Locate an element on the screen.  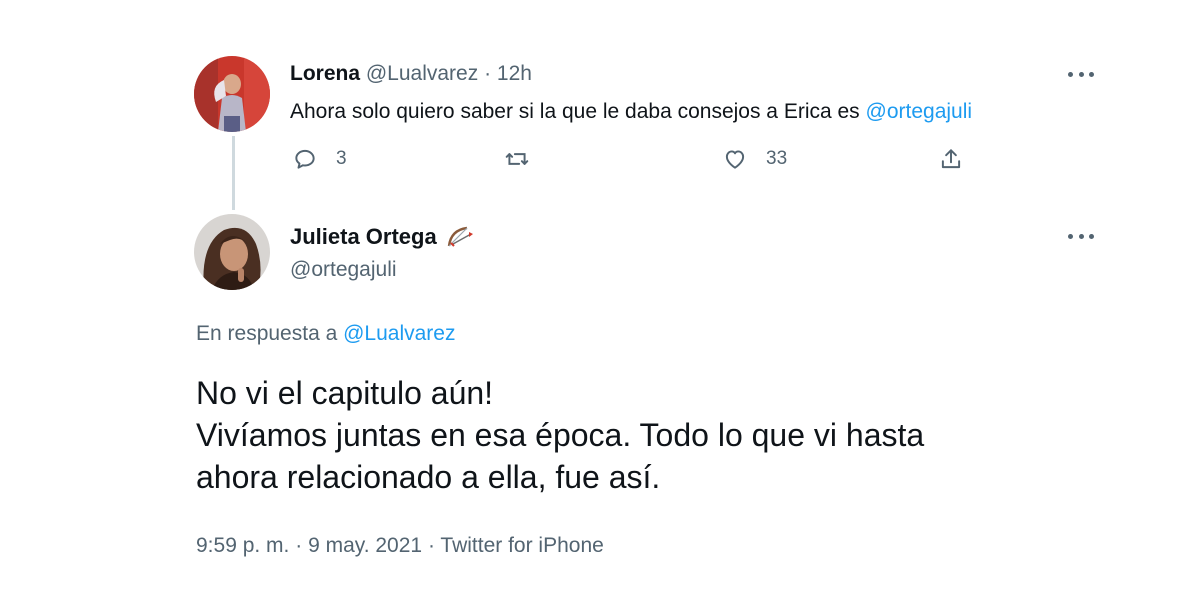
share-button is located at coordinates (951, 159).